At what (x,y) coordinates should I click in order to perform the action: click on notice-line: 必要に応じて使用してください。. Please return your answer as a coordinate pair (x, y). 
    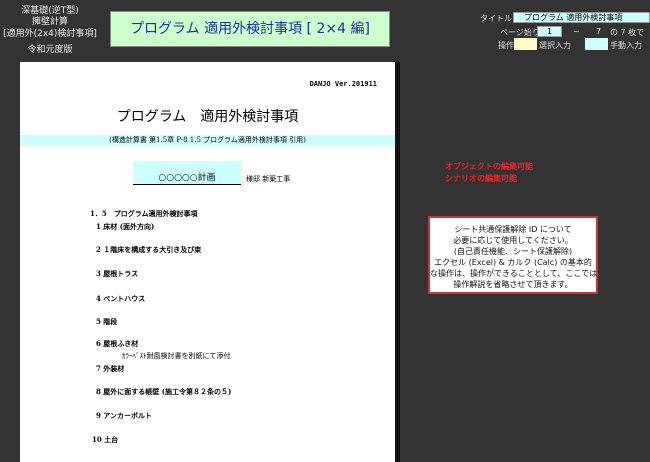
    Looking at the image, I should click on (513, 240).